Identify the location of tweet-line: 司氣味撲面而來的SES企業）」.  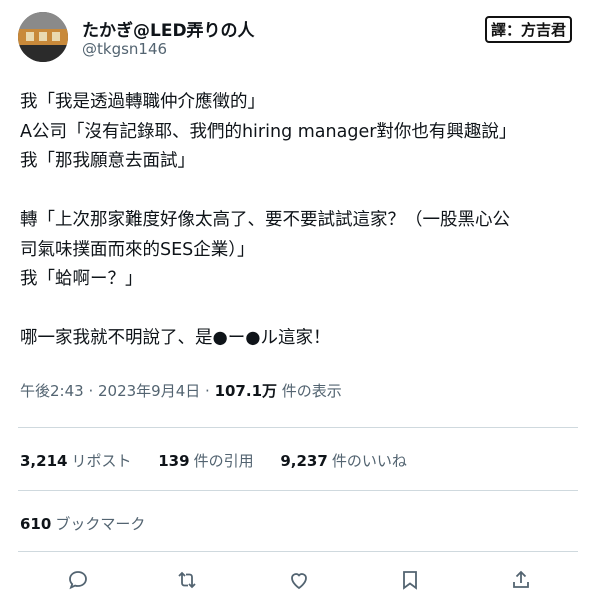
(137, 249).